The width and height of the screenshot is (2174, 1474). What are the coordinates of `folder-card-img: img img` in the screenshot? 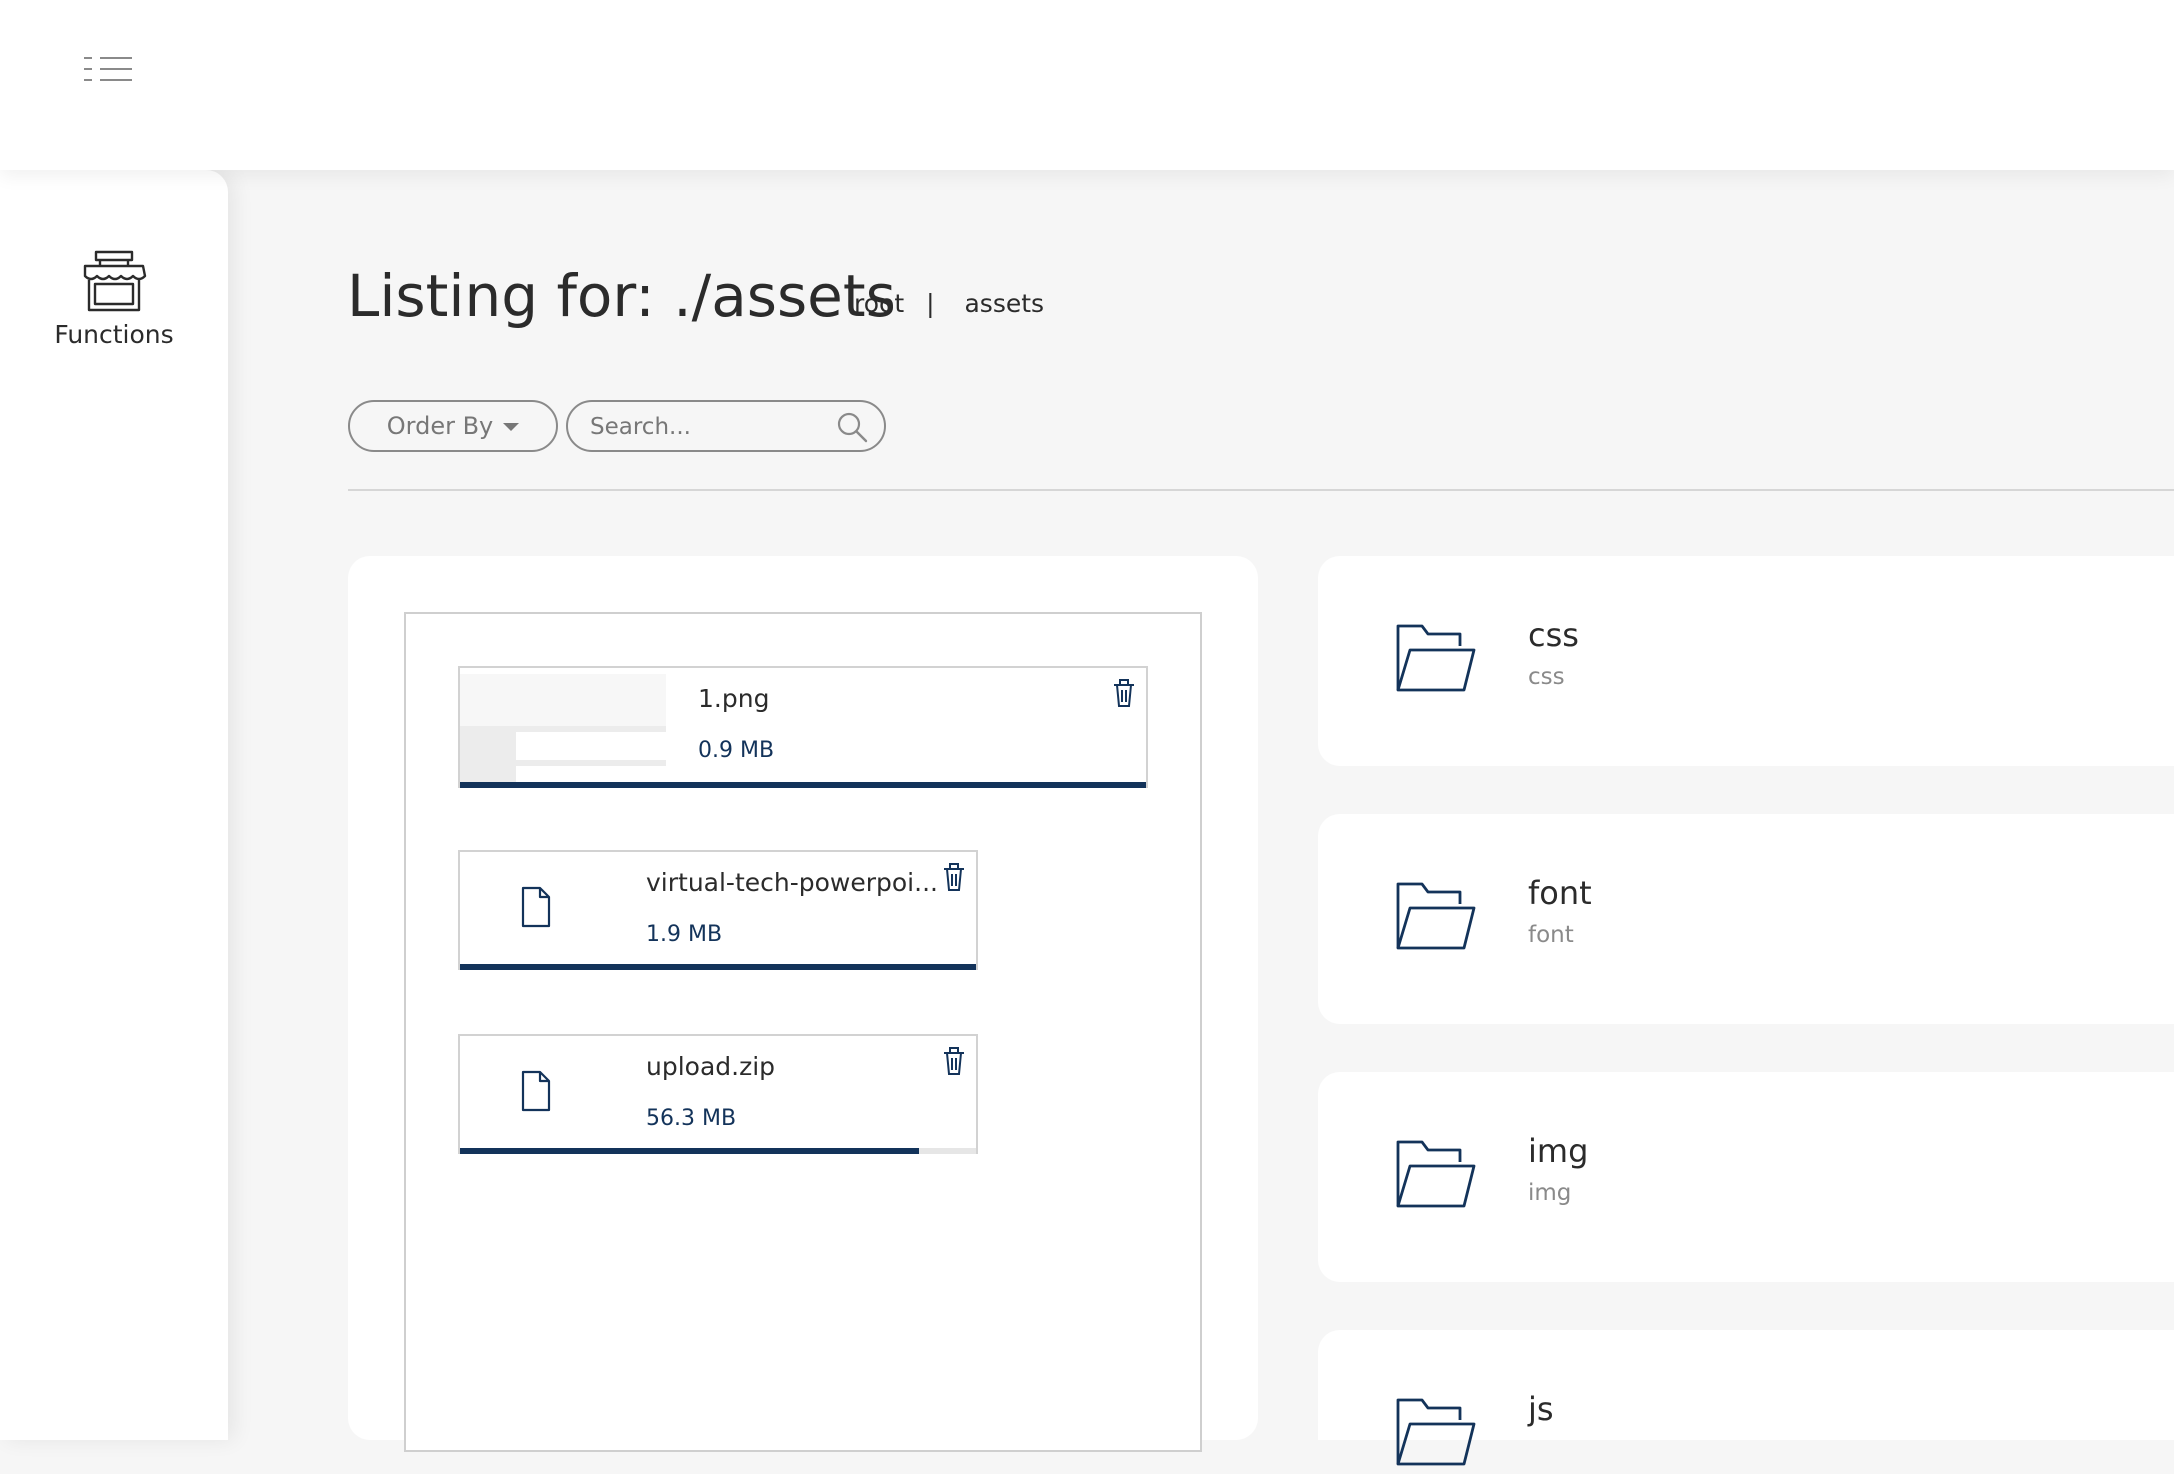 It's located at (1746, 1177).